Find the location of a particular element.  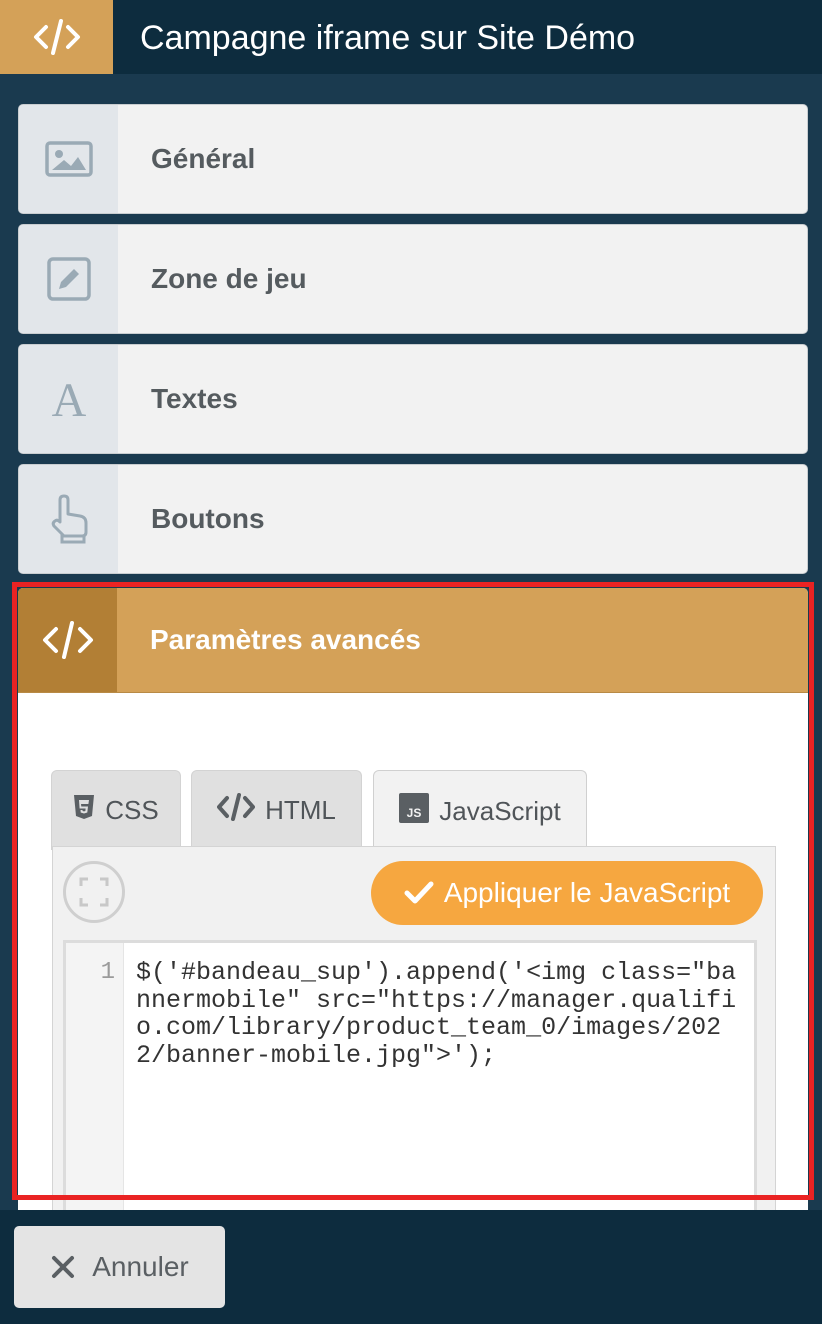

fullscreen-button is located at coordinates (94, 892).